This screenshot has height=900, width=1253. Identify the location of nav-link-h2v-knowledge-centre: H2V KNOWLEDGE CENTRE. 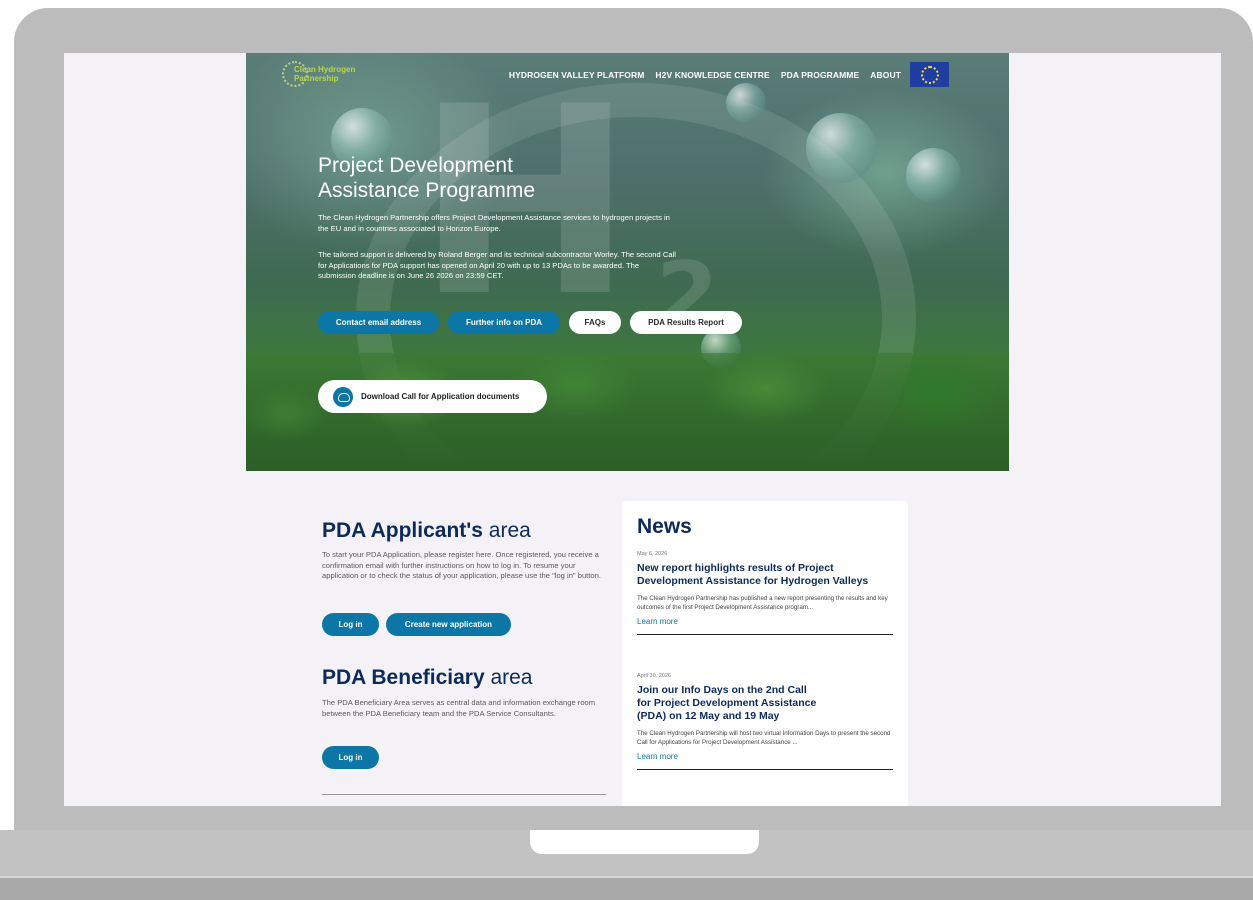
(712, 75).